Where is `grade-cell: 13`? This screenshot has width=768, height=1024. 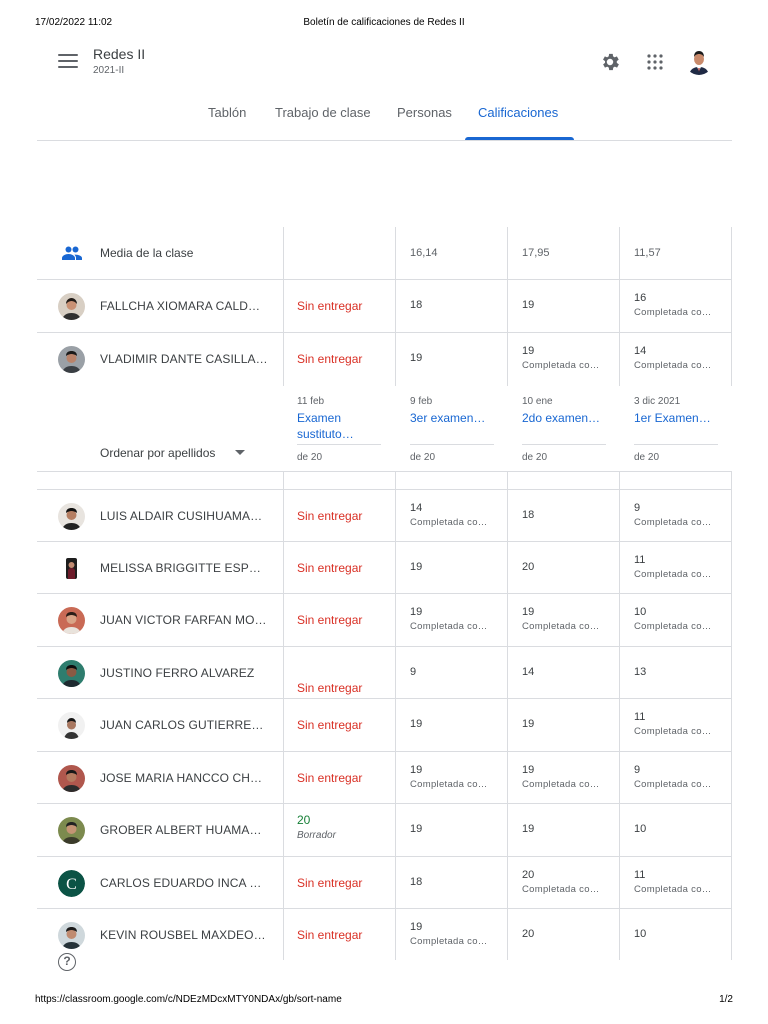
grade-cell: 13 is located at coordinates (684, 672).